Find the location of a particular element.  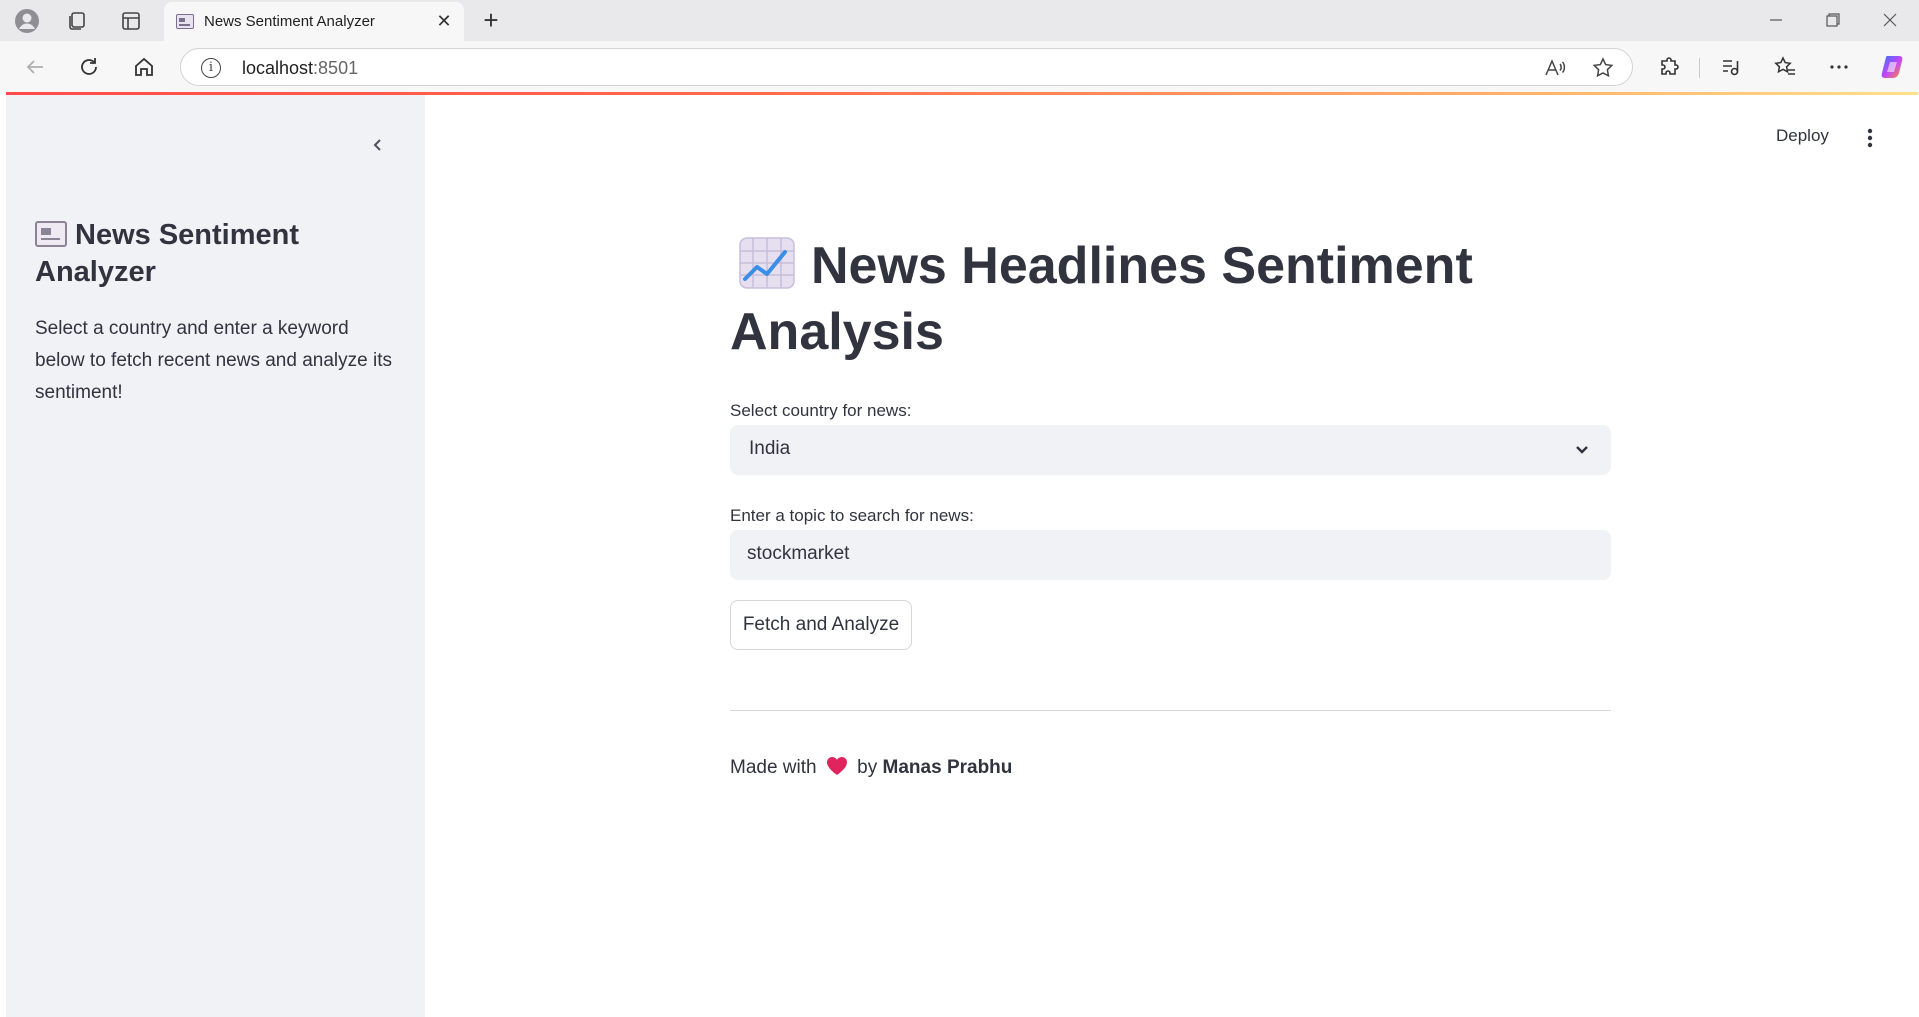

footer-prefix: Made with is located at coordinates (773, 767).